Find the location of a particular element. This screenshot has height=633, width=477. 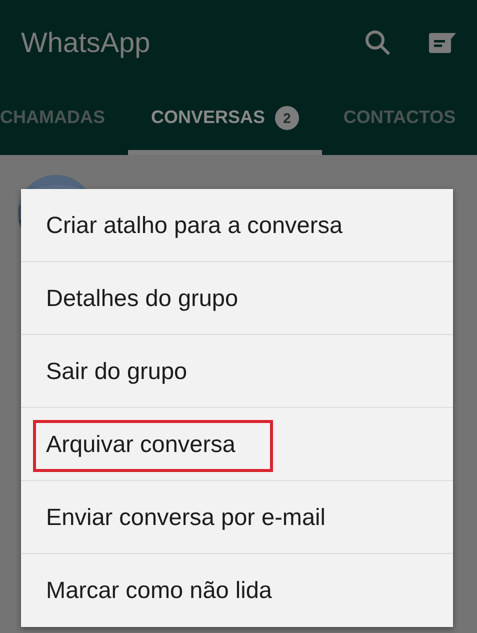

menu-item: Marcar como não lida is located at coordinates (237, 590).